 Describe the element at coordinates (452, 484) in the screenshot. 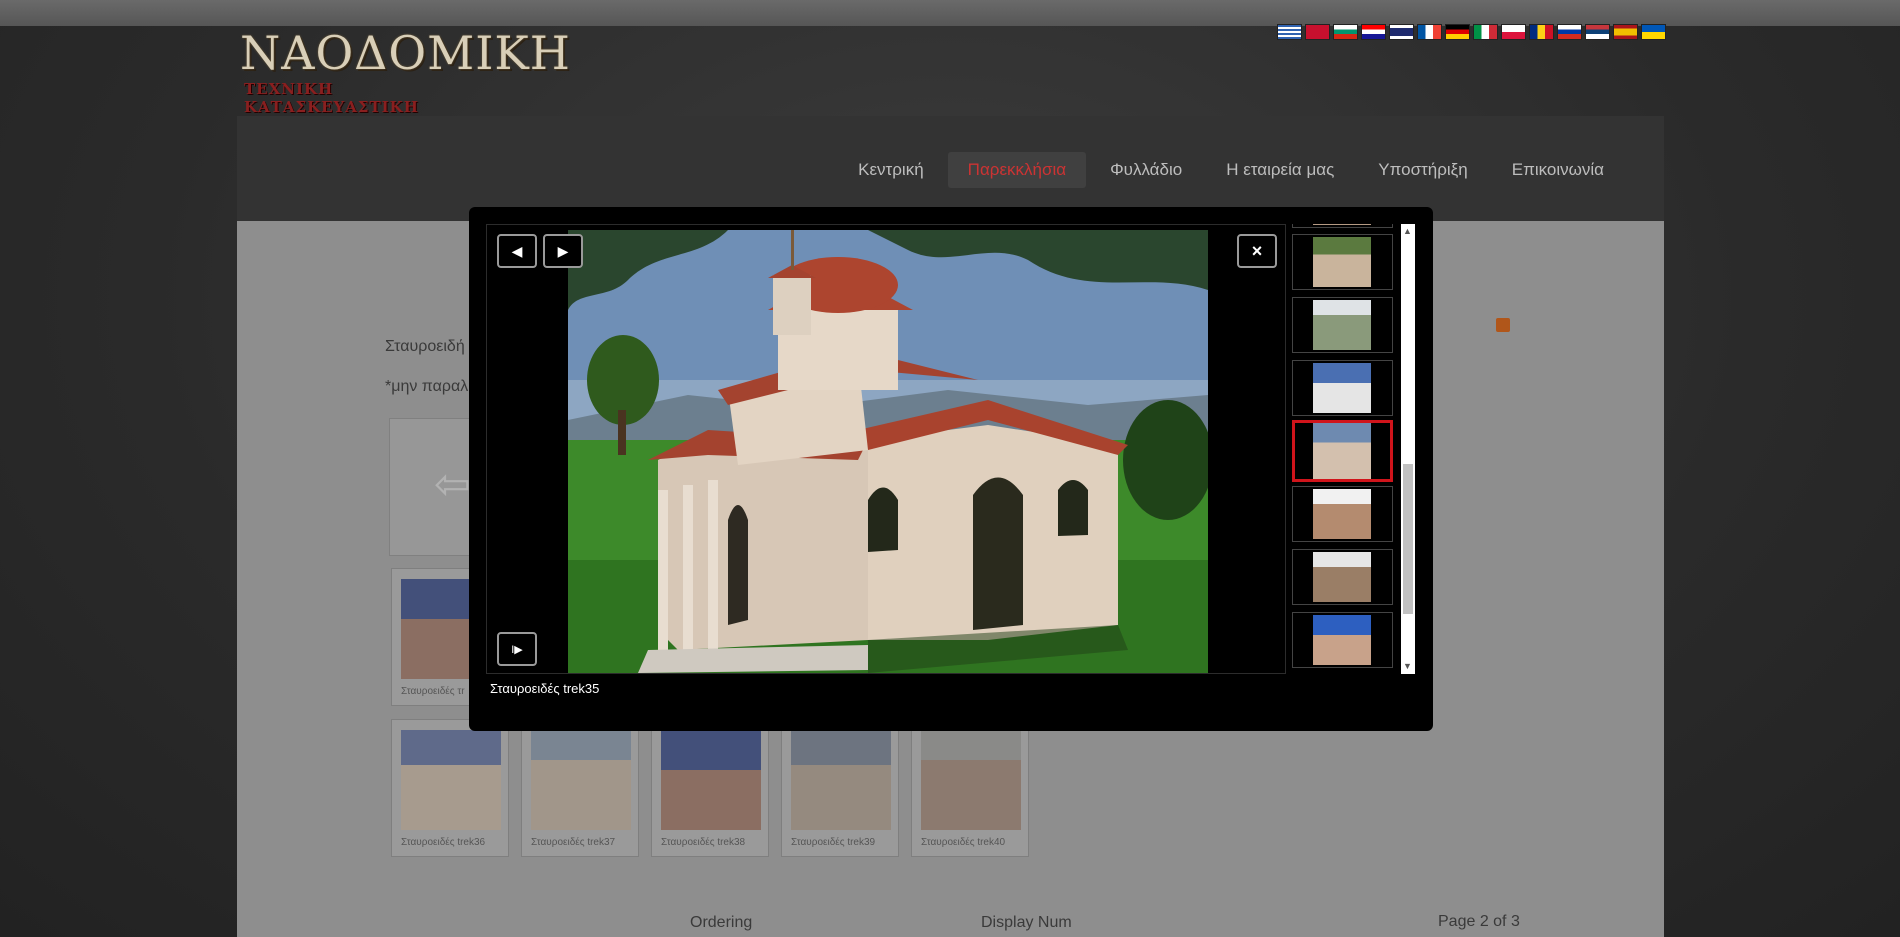

I see `back-arrow-icon: ⇦` at that location.